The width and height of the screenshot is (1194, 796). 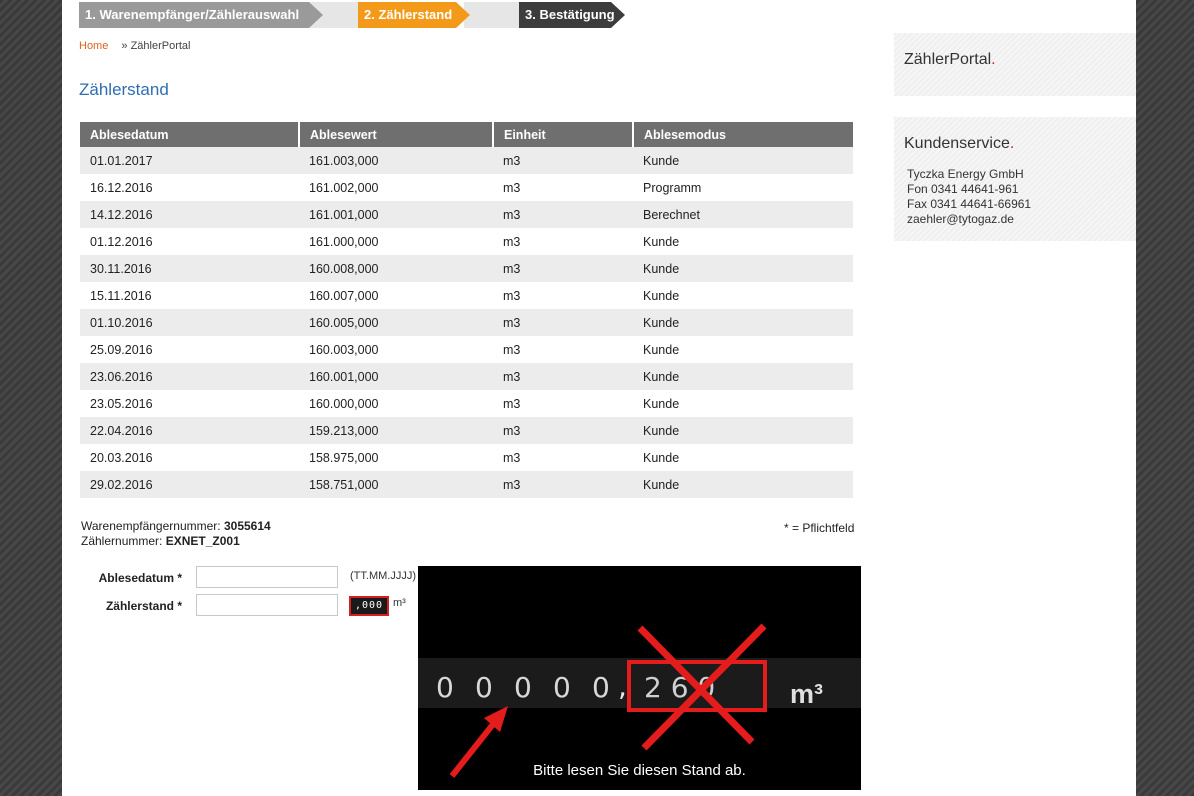 What do you see at coordinates (140, 578) in the screenshot?
I see `reading-date-label: Ablesedatum *` at bounding box center [140, 578].